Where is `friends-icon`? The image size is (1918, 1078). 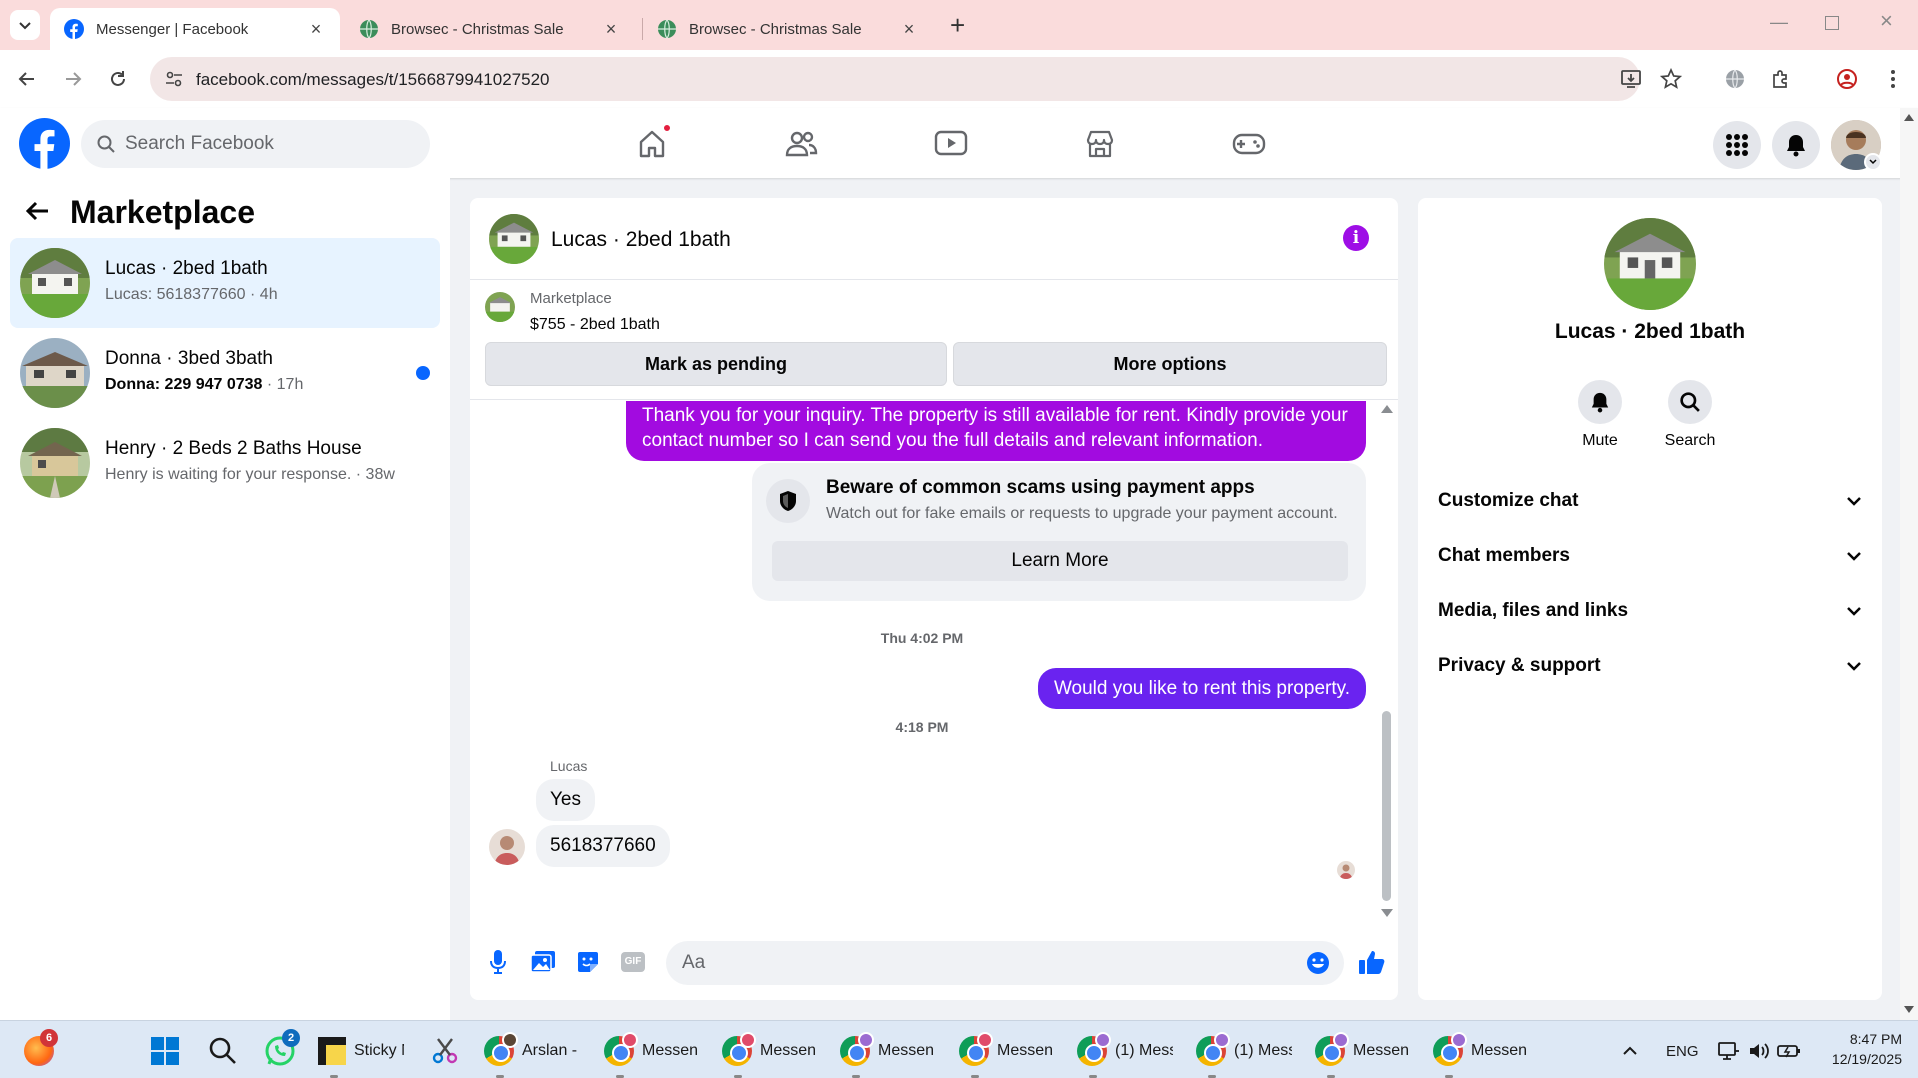 friends-icon is located at coordinates (801, 144).